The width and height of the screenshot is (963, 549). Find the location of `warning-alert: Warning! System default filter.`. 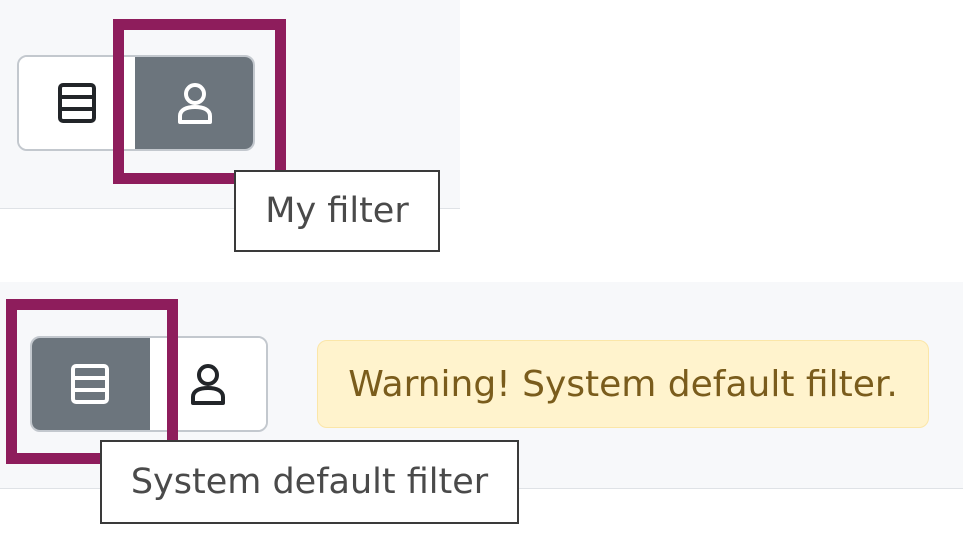

warning-alert: Warning! System default filter. is located at coordinates (623, 384).